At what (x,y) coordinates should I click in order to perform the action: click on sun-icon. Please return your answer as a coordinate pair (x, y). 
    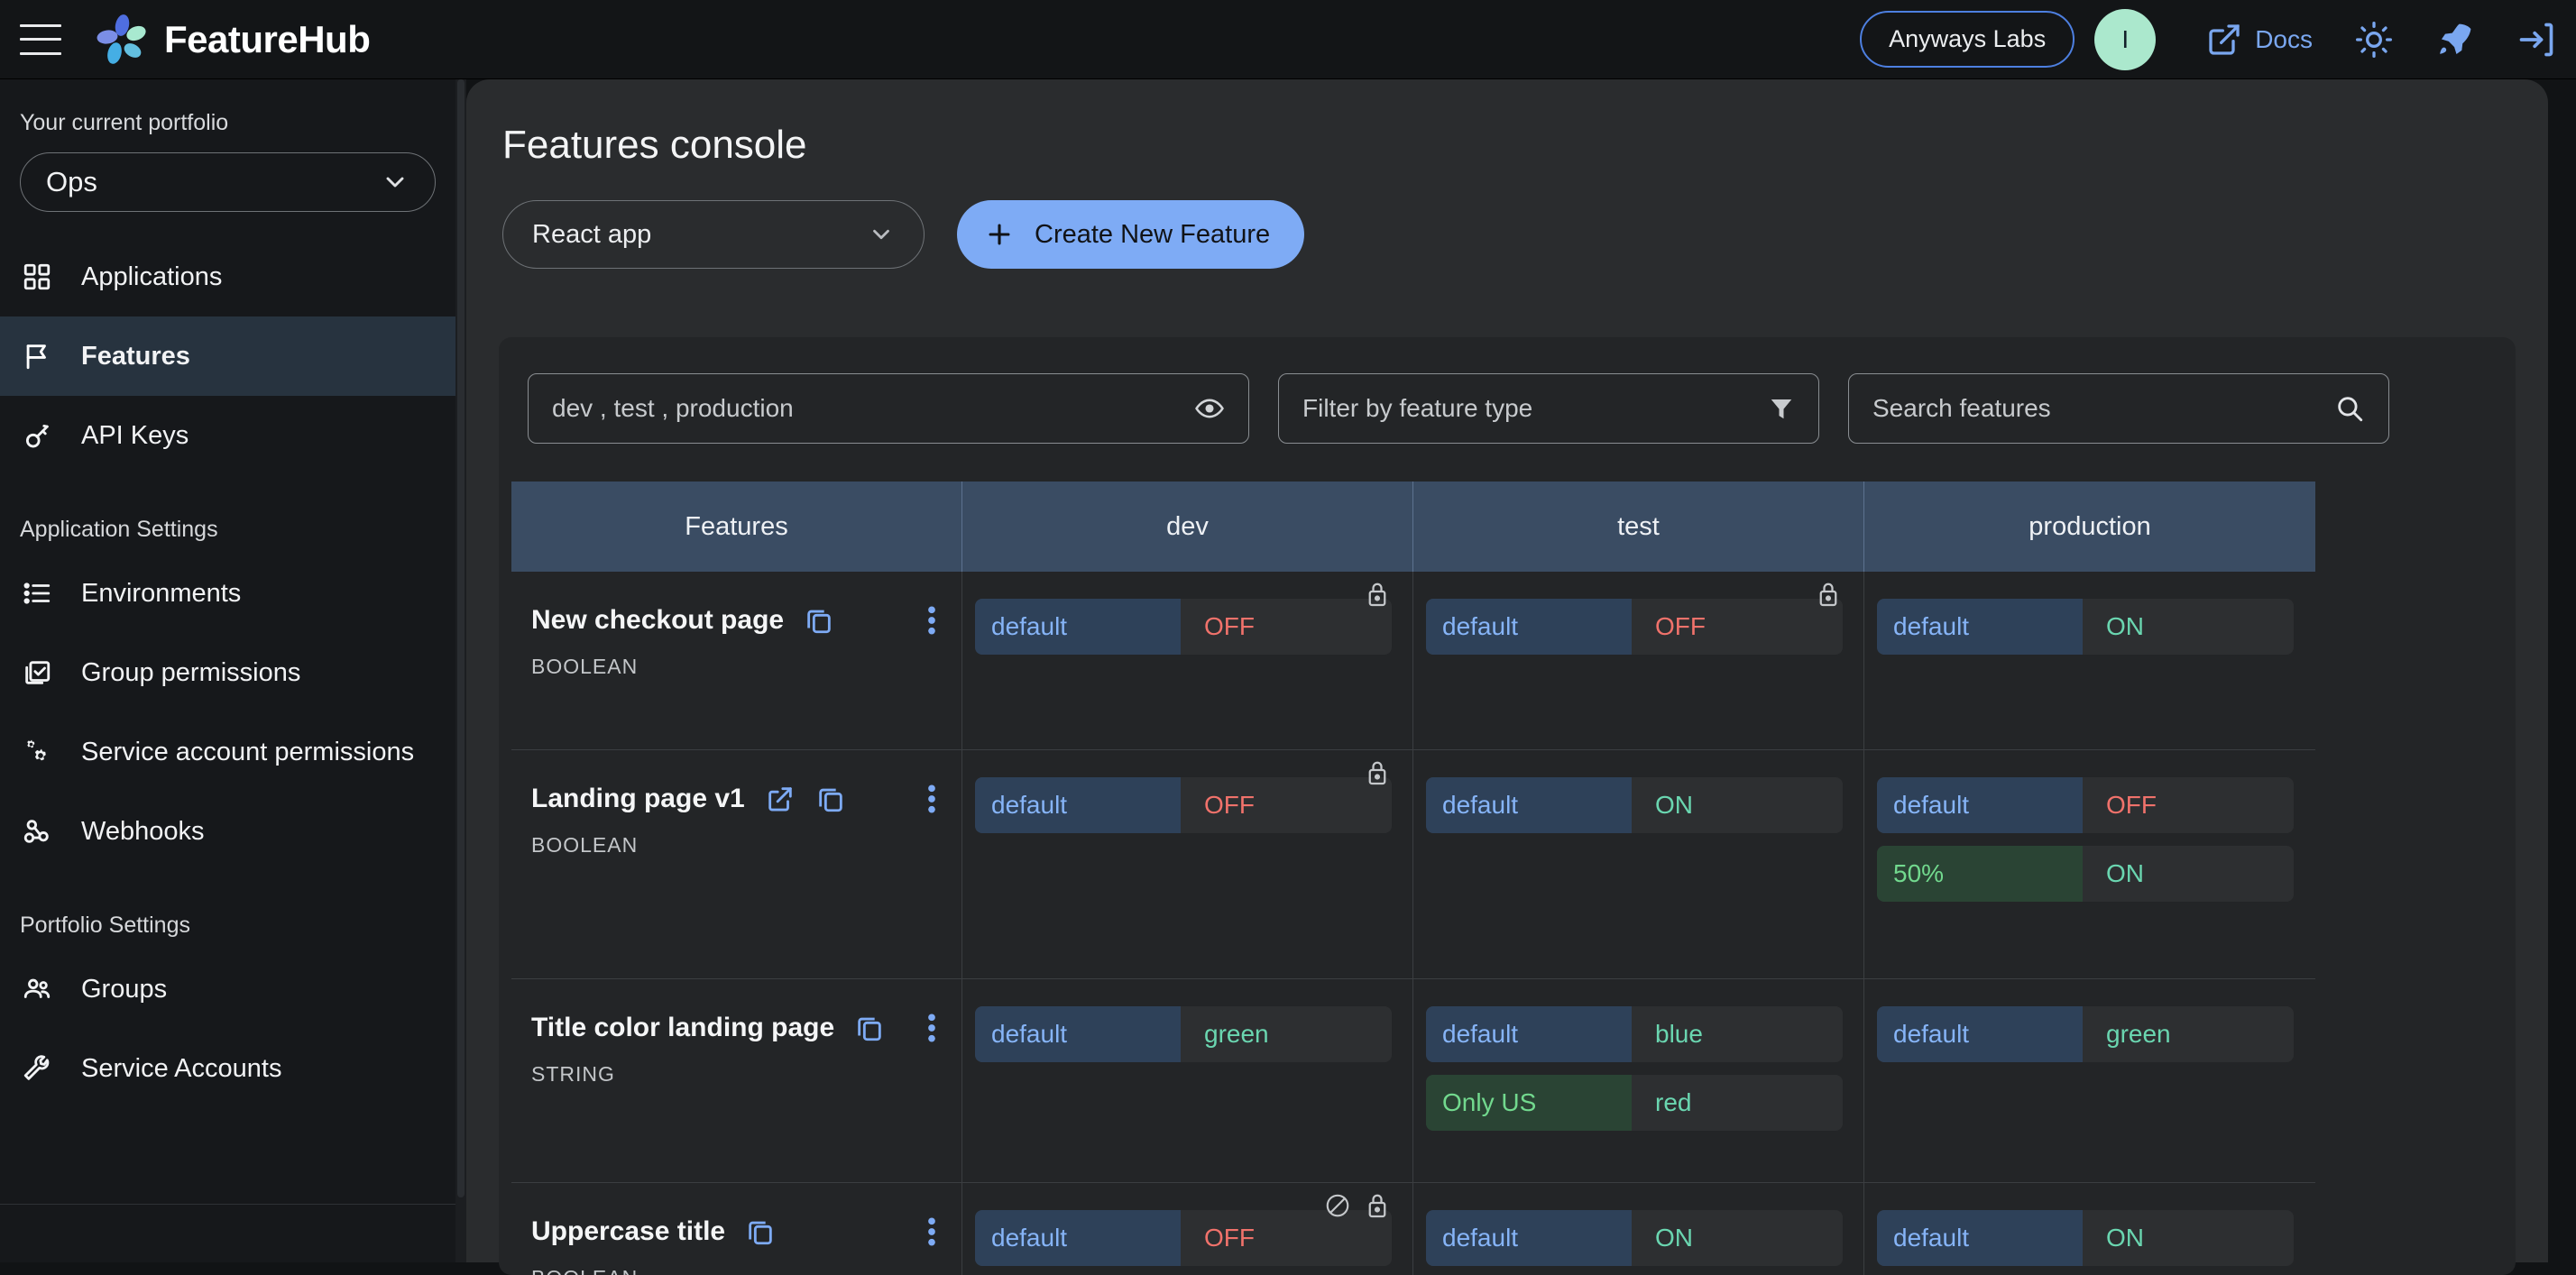
    Looking at the image, I should click on (2374, 40).